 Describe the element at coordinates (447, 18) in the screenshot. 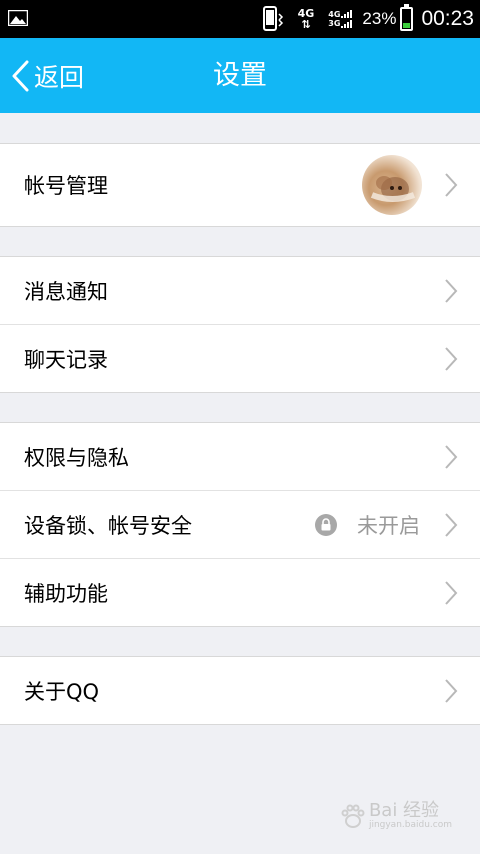

I see `clock: 00:23` at that location.